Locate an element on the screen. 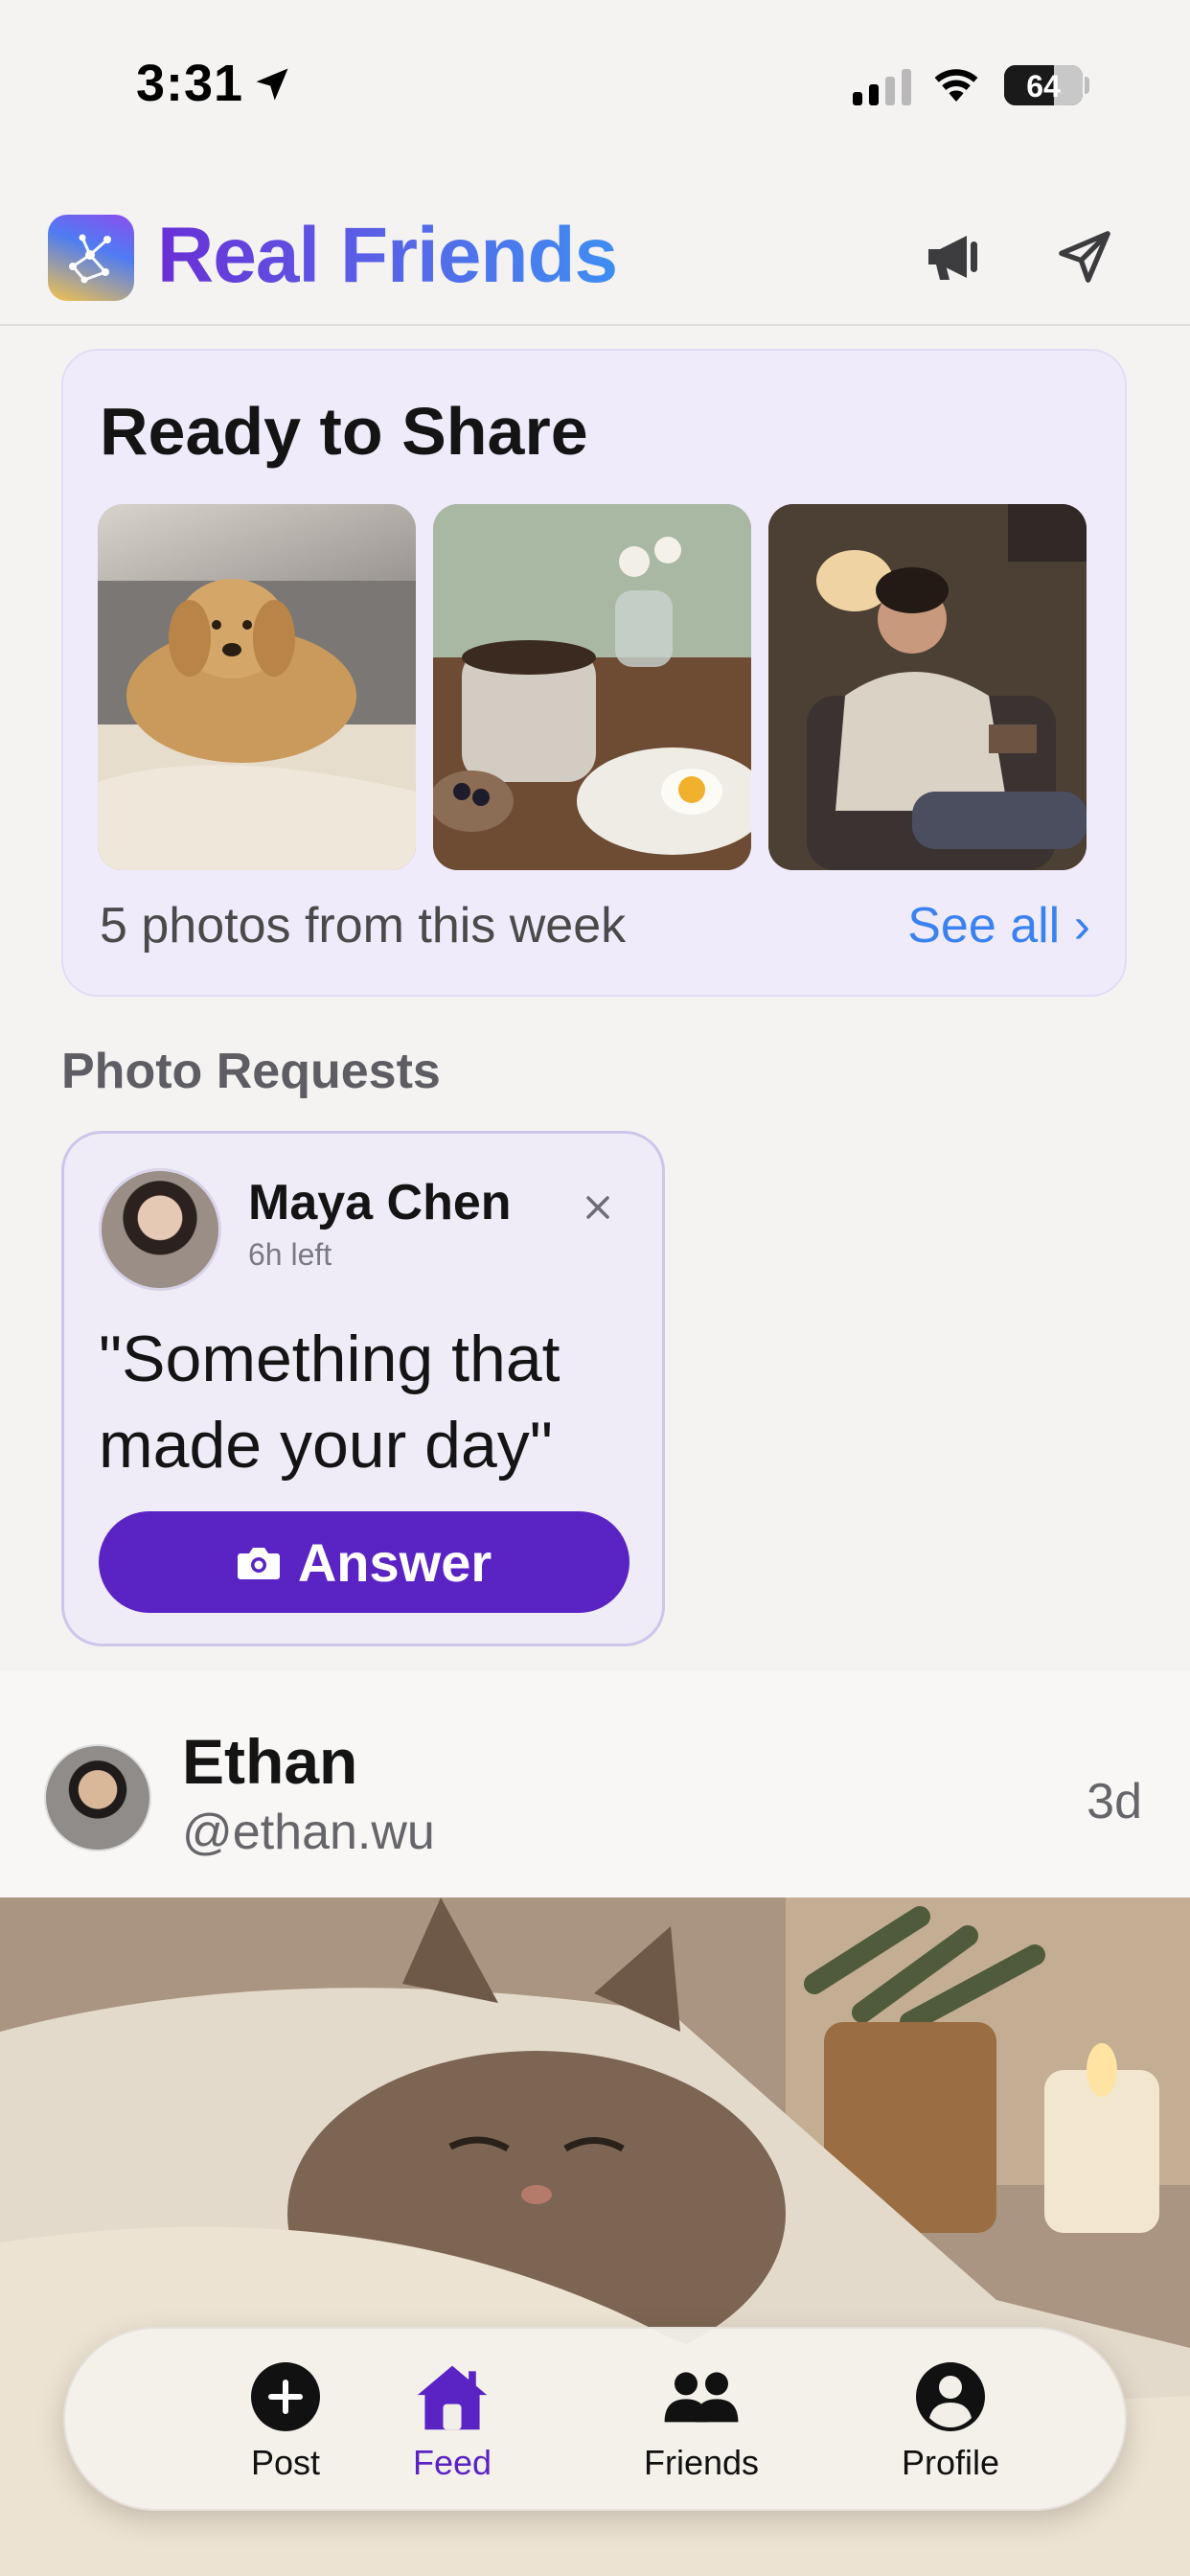 The height and width of the screenshot is (2576, 1190). tab-label-friends: Friends is located at coordinates (701, 2463).